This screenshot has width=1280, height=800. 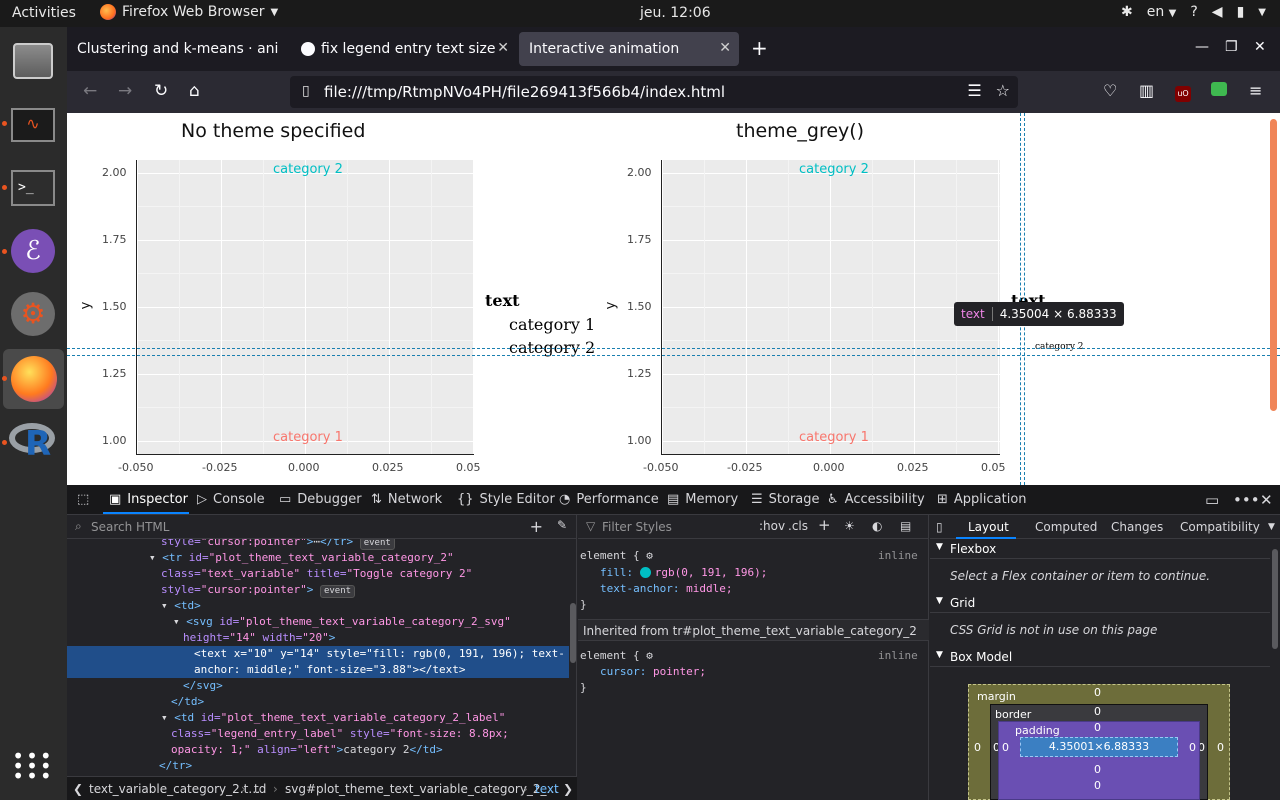 What do you see at coordinates (1220, 527) in the screenshot?
I see `tab-compatibility: Compatibility` at bounding box center [1220, 527].